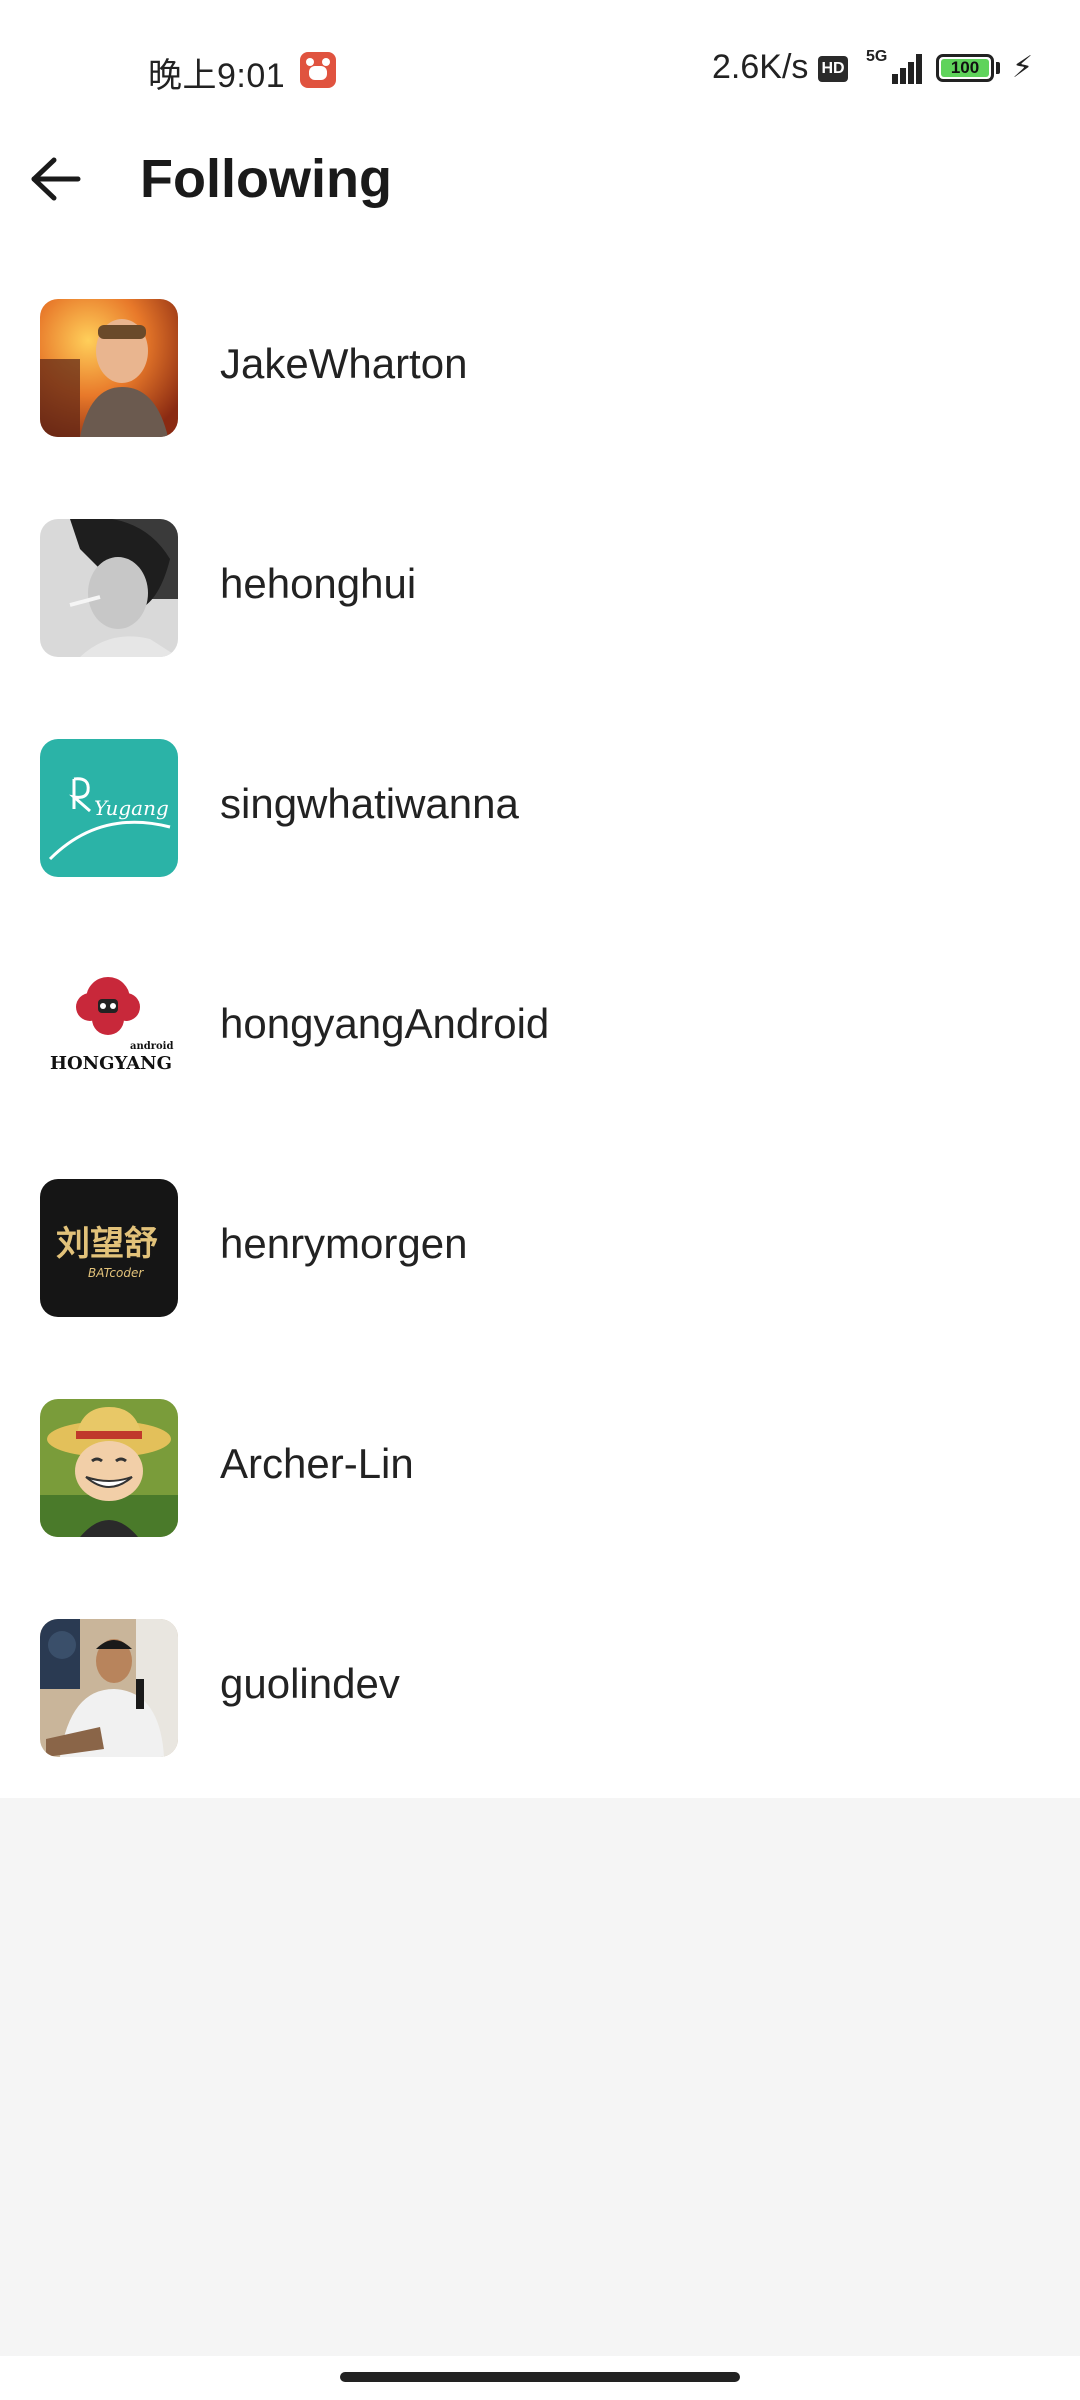 Image resolution: width=1080 pixels, height=2400 pixels. What do you see at coordinates (540, 840) in the screenshot?
I see `list-item: Yugang singwhatiwanna` at bounding box center [540, 840].